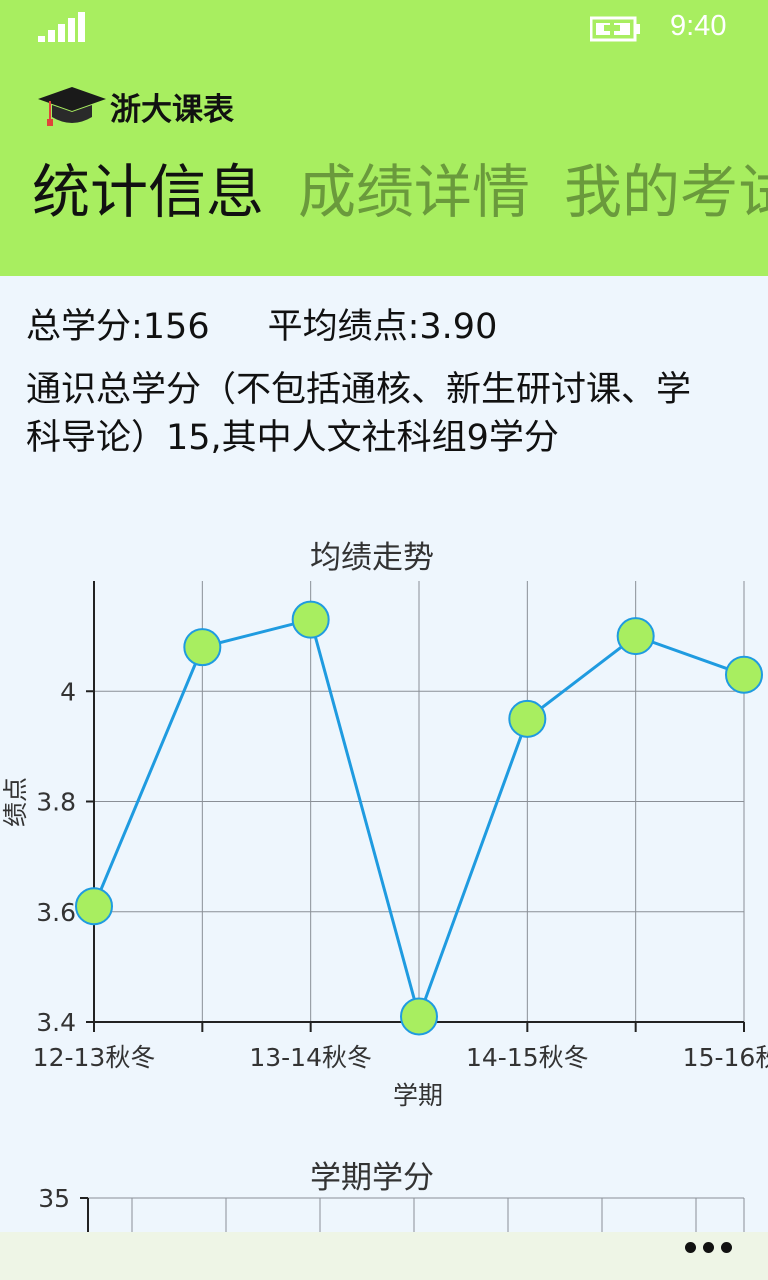  What do you see at coordinates (698, 26) in the screenshot?
I see `status-time: 9:40` at bounding box center [698, 26].